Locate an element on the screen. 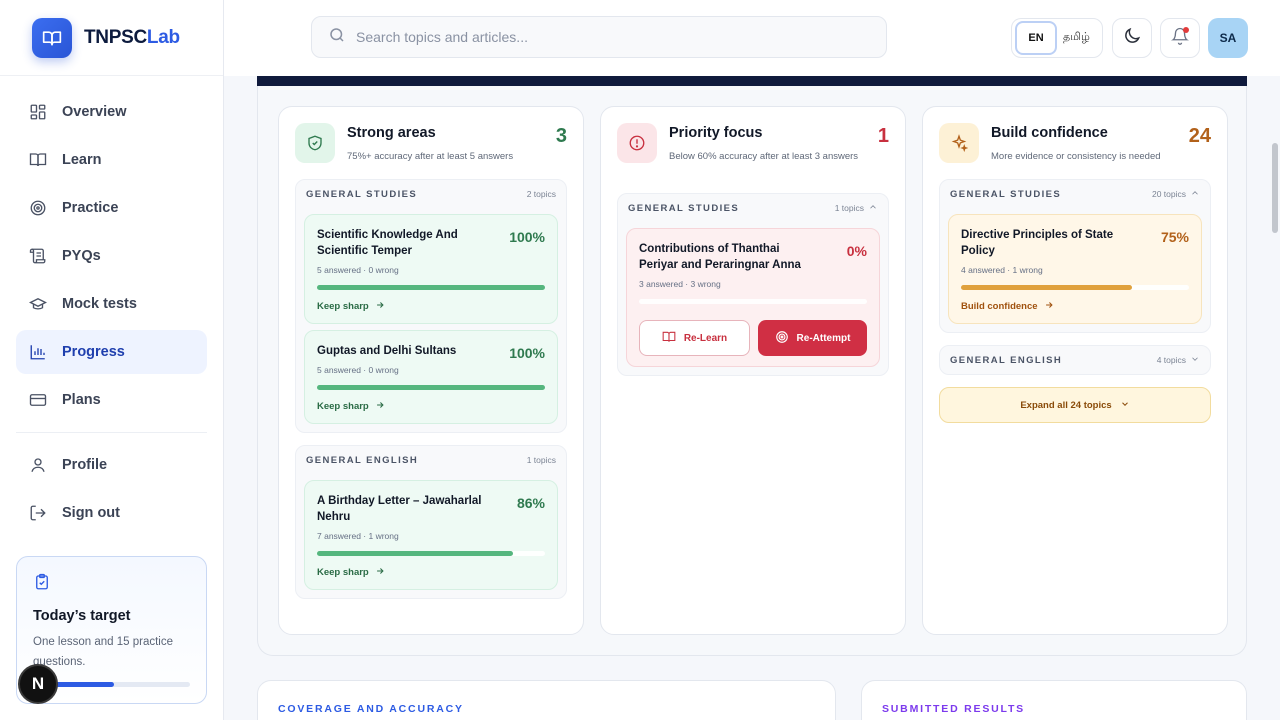 This screenshot has height=720, width=1280. column-subtitle: 75%+ accuracy after at least 5 answers is located at coordinates (430, 156).